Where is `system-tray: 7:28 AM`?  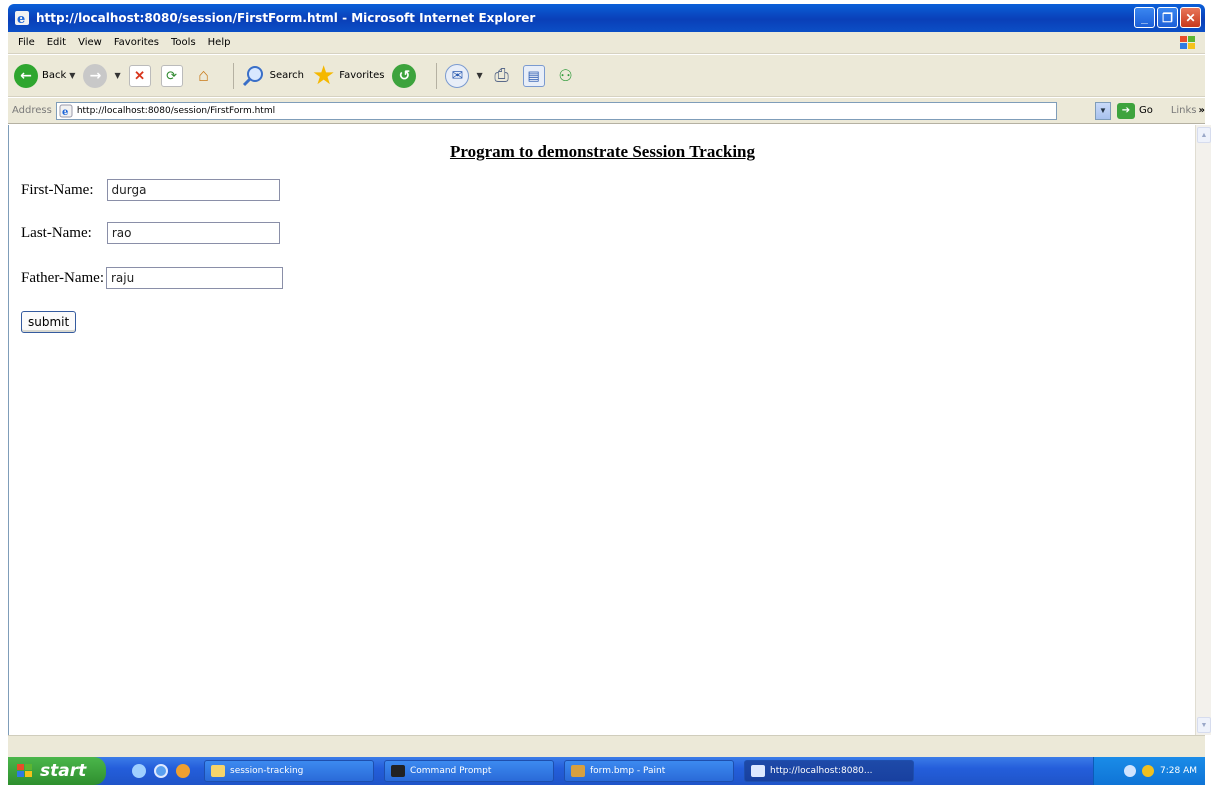
system-tray: 7:28 AM is located at coordinates (1149, 771).